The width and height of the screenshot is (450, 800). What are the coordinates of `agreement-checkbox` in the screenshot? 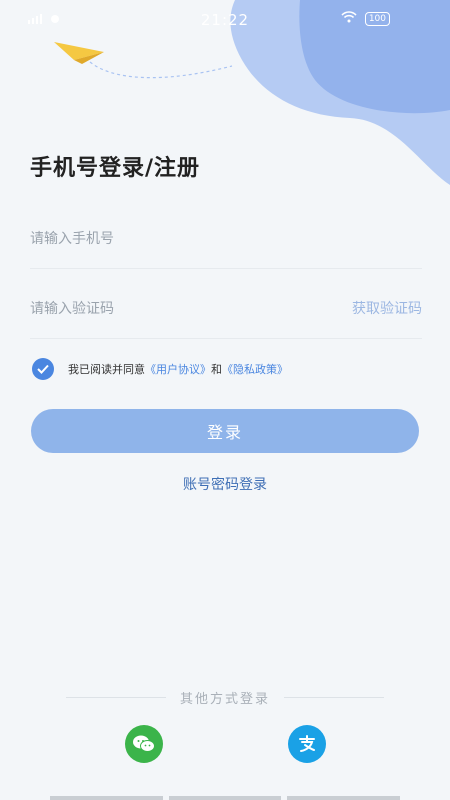 It's located at (43, 369).